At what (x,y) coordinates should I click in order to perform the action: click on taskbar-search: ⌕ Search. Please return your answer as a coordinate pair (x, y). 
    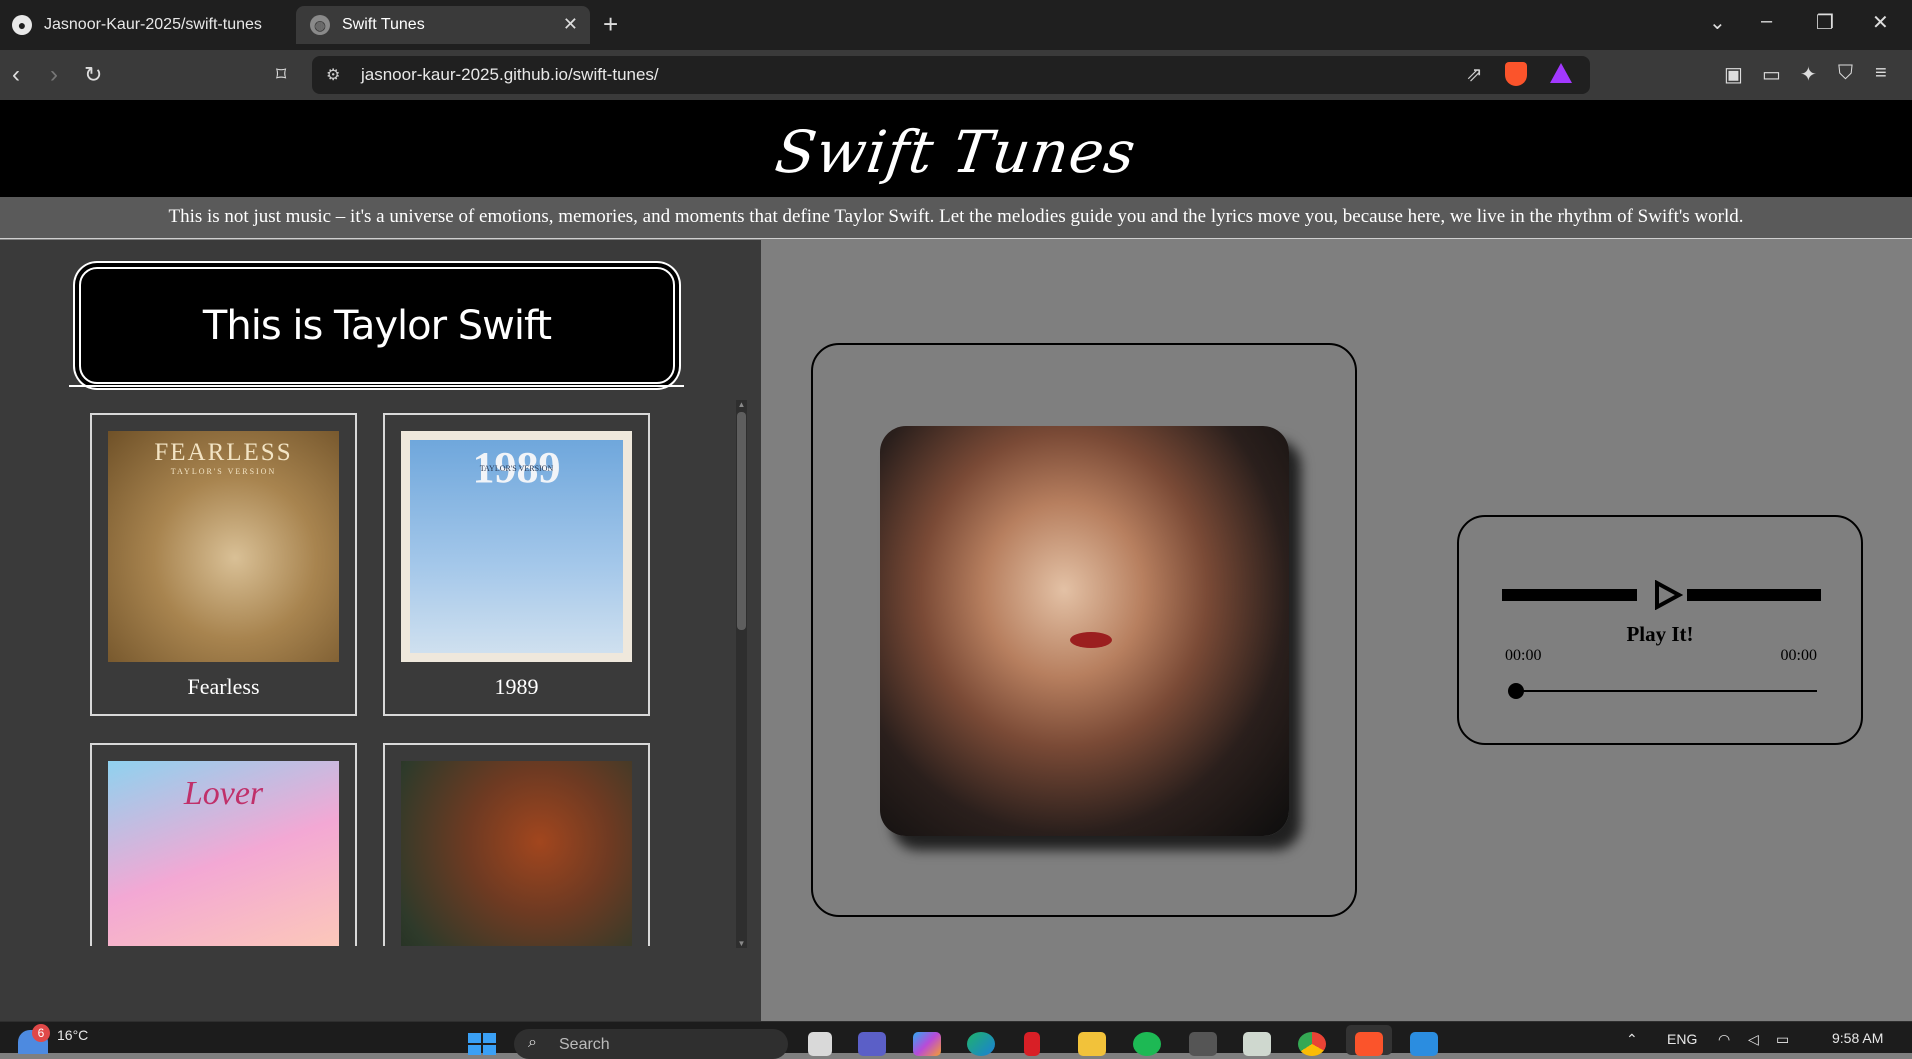
    Looking at the image, I should click on (651, 1044).